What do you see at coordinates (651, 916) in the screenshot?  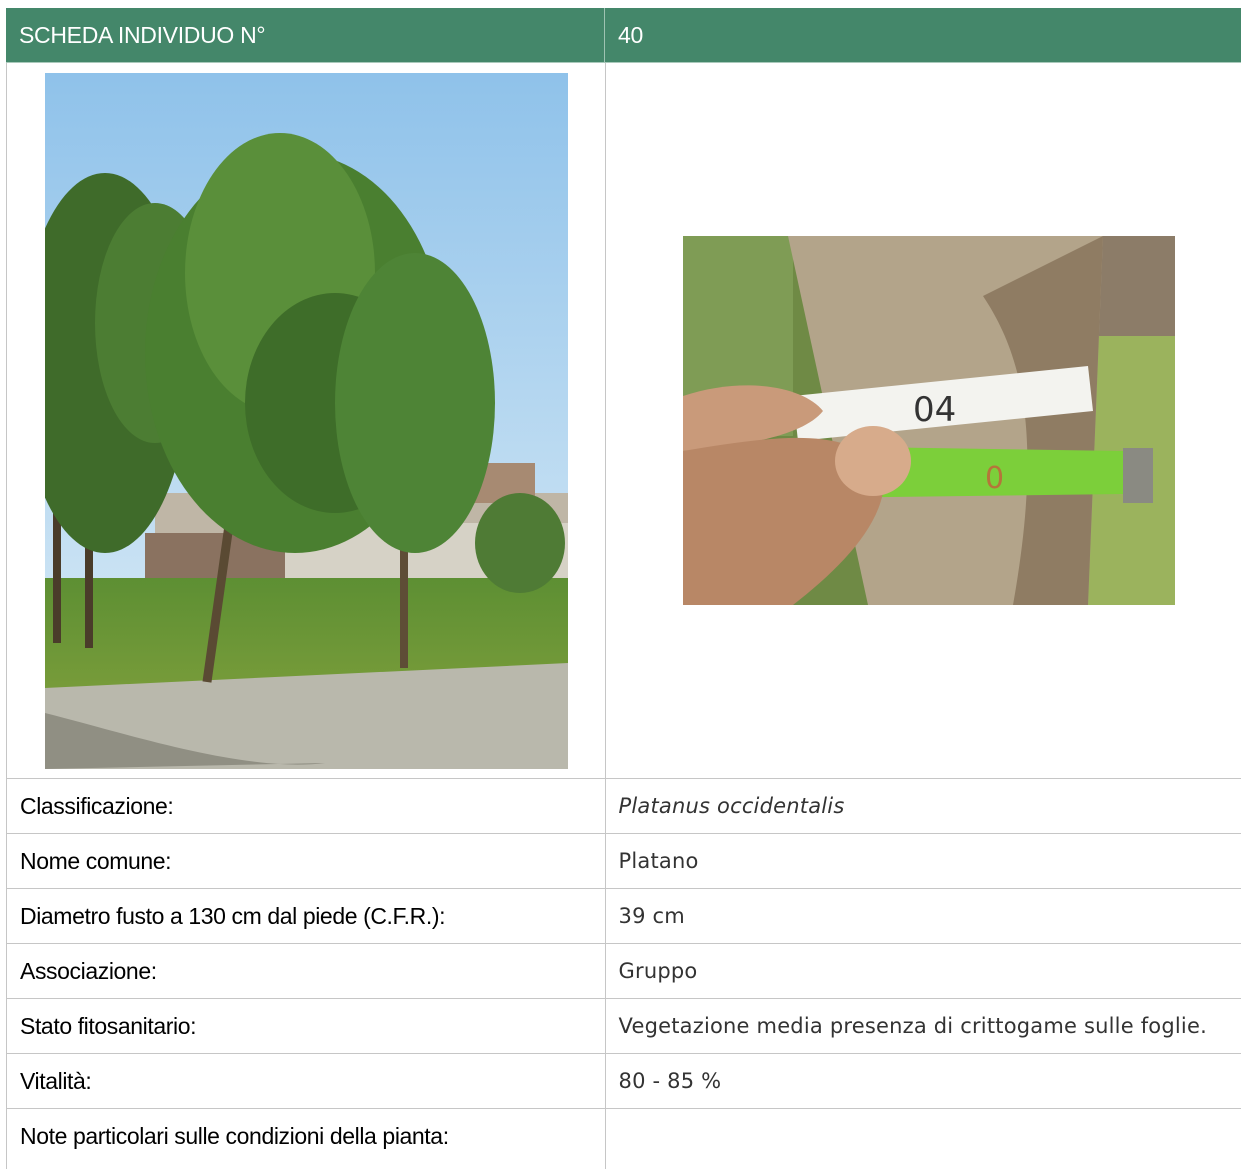 I see `field-value: 39 cm` at bounding box center [651, 916].